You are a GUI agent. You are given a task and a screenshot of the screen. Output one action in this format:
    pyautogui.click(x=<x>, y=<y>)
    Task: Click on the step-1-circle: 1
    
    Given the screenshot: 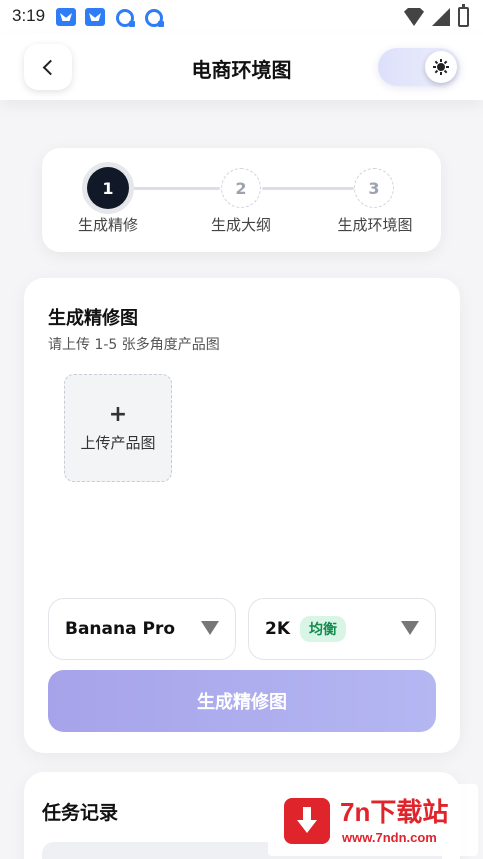 What is the action you would take?
    pyautogui.click(x=108, y=188)
    